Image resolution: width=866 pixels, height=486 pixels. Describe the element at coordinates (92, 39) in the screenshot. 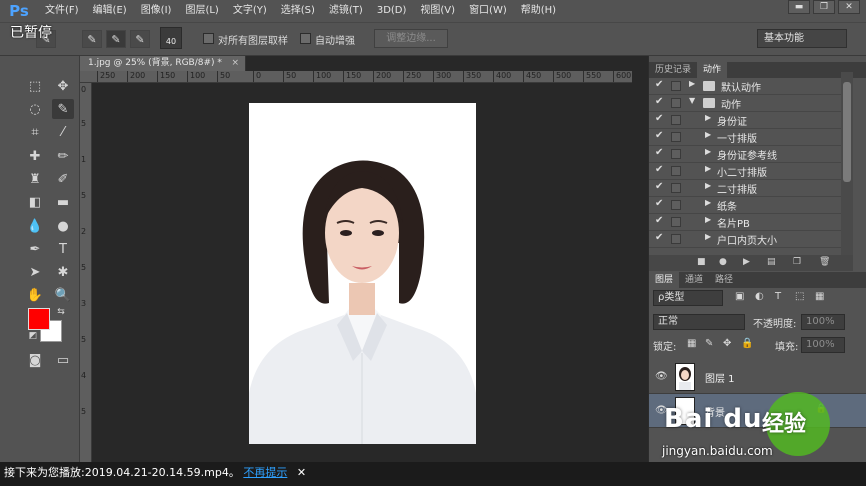

I see `new-selection-icon: ✎` at that location.